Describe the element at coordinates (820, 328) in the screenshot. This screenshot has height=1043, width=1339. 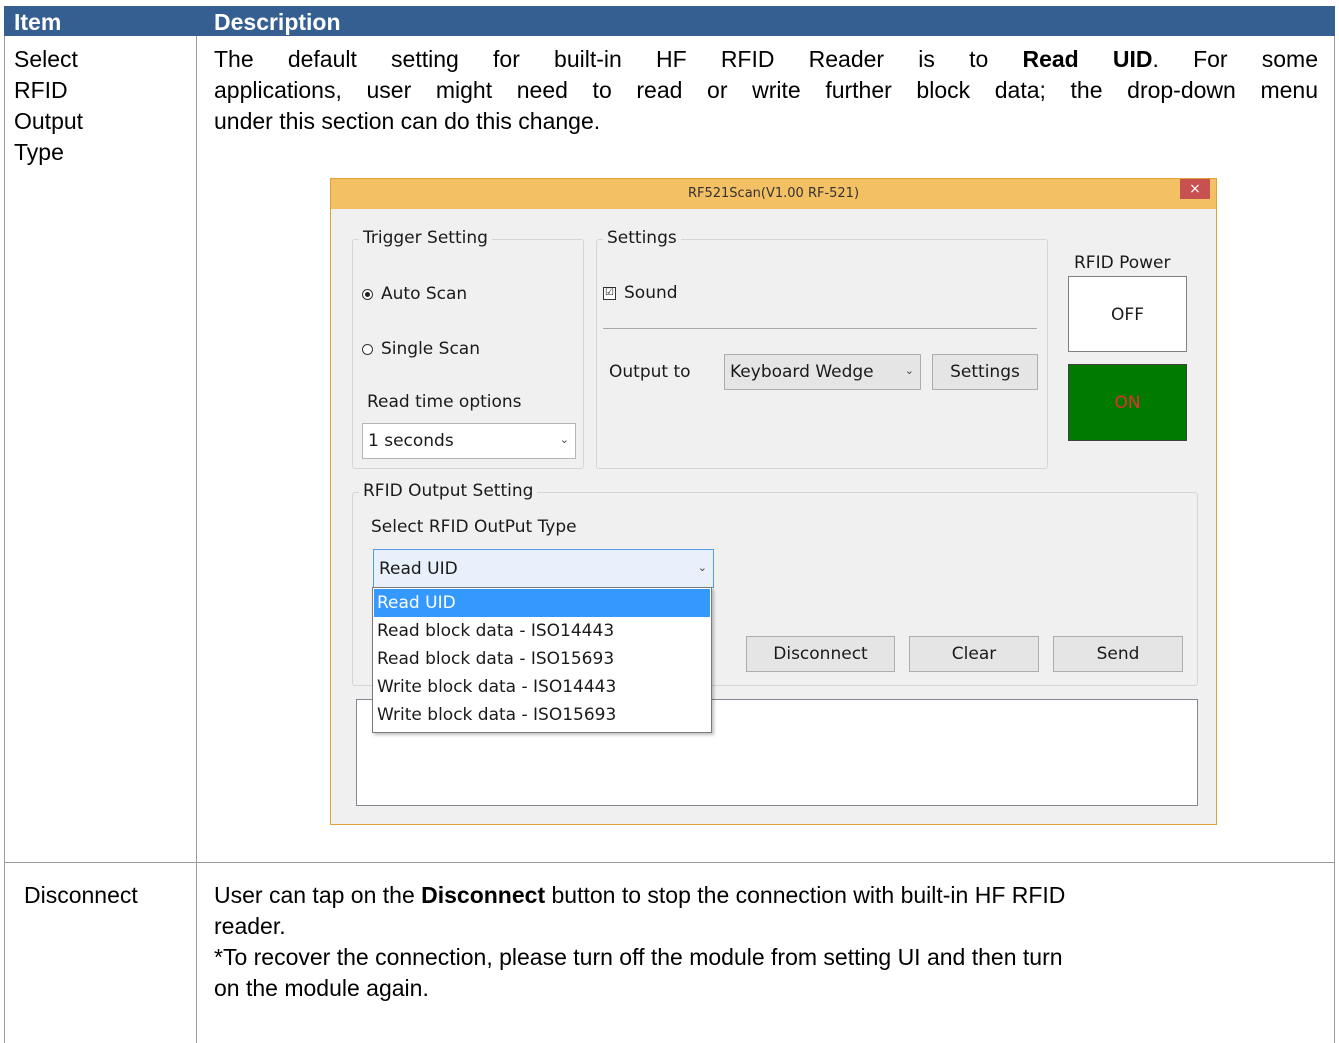
I see `settings-separator` at that location.